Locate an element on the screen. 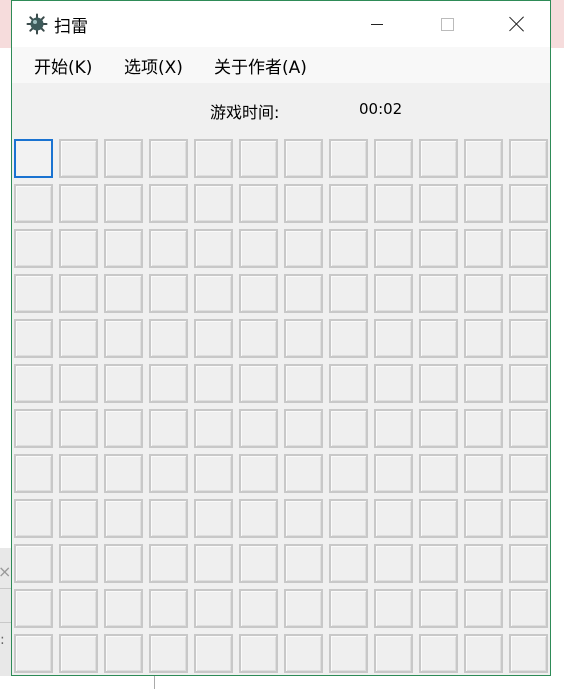 This screenshot has height=689, width=564. menu-start: 开始(K) is located at coordinates (63, 65).